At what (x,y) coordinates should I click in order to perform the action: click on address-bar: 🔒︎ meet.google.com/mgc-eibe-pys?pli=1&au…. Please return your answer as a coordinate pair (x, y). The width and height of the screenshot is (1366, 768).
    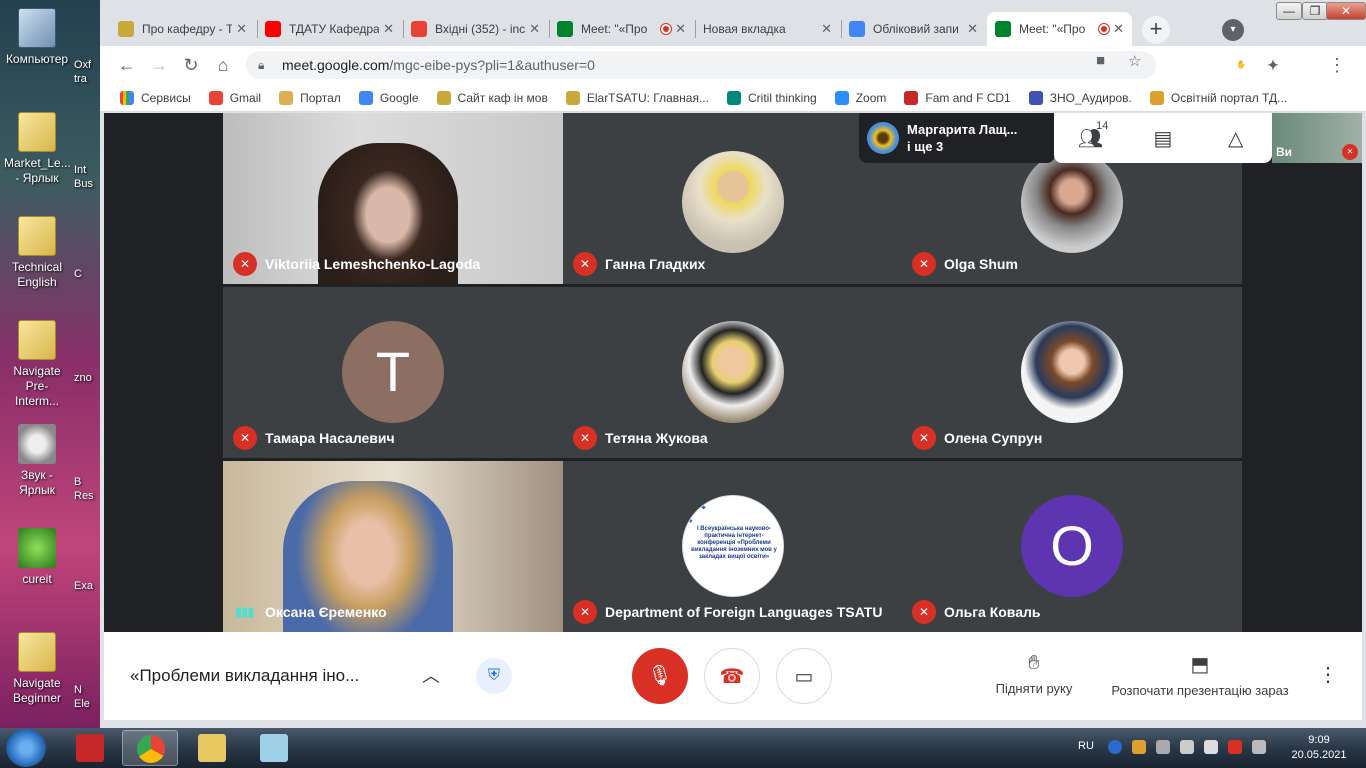
    Looking at the image, I should click on (701, 65).